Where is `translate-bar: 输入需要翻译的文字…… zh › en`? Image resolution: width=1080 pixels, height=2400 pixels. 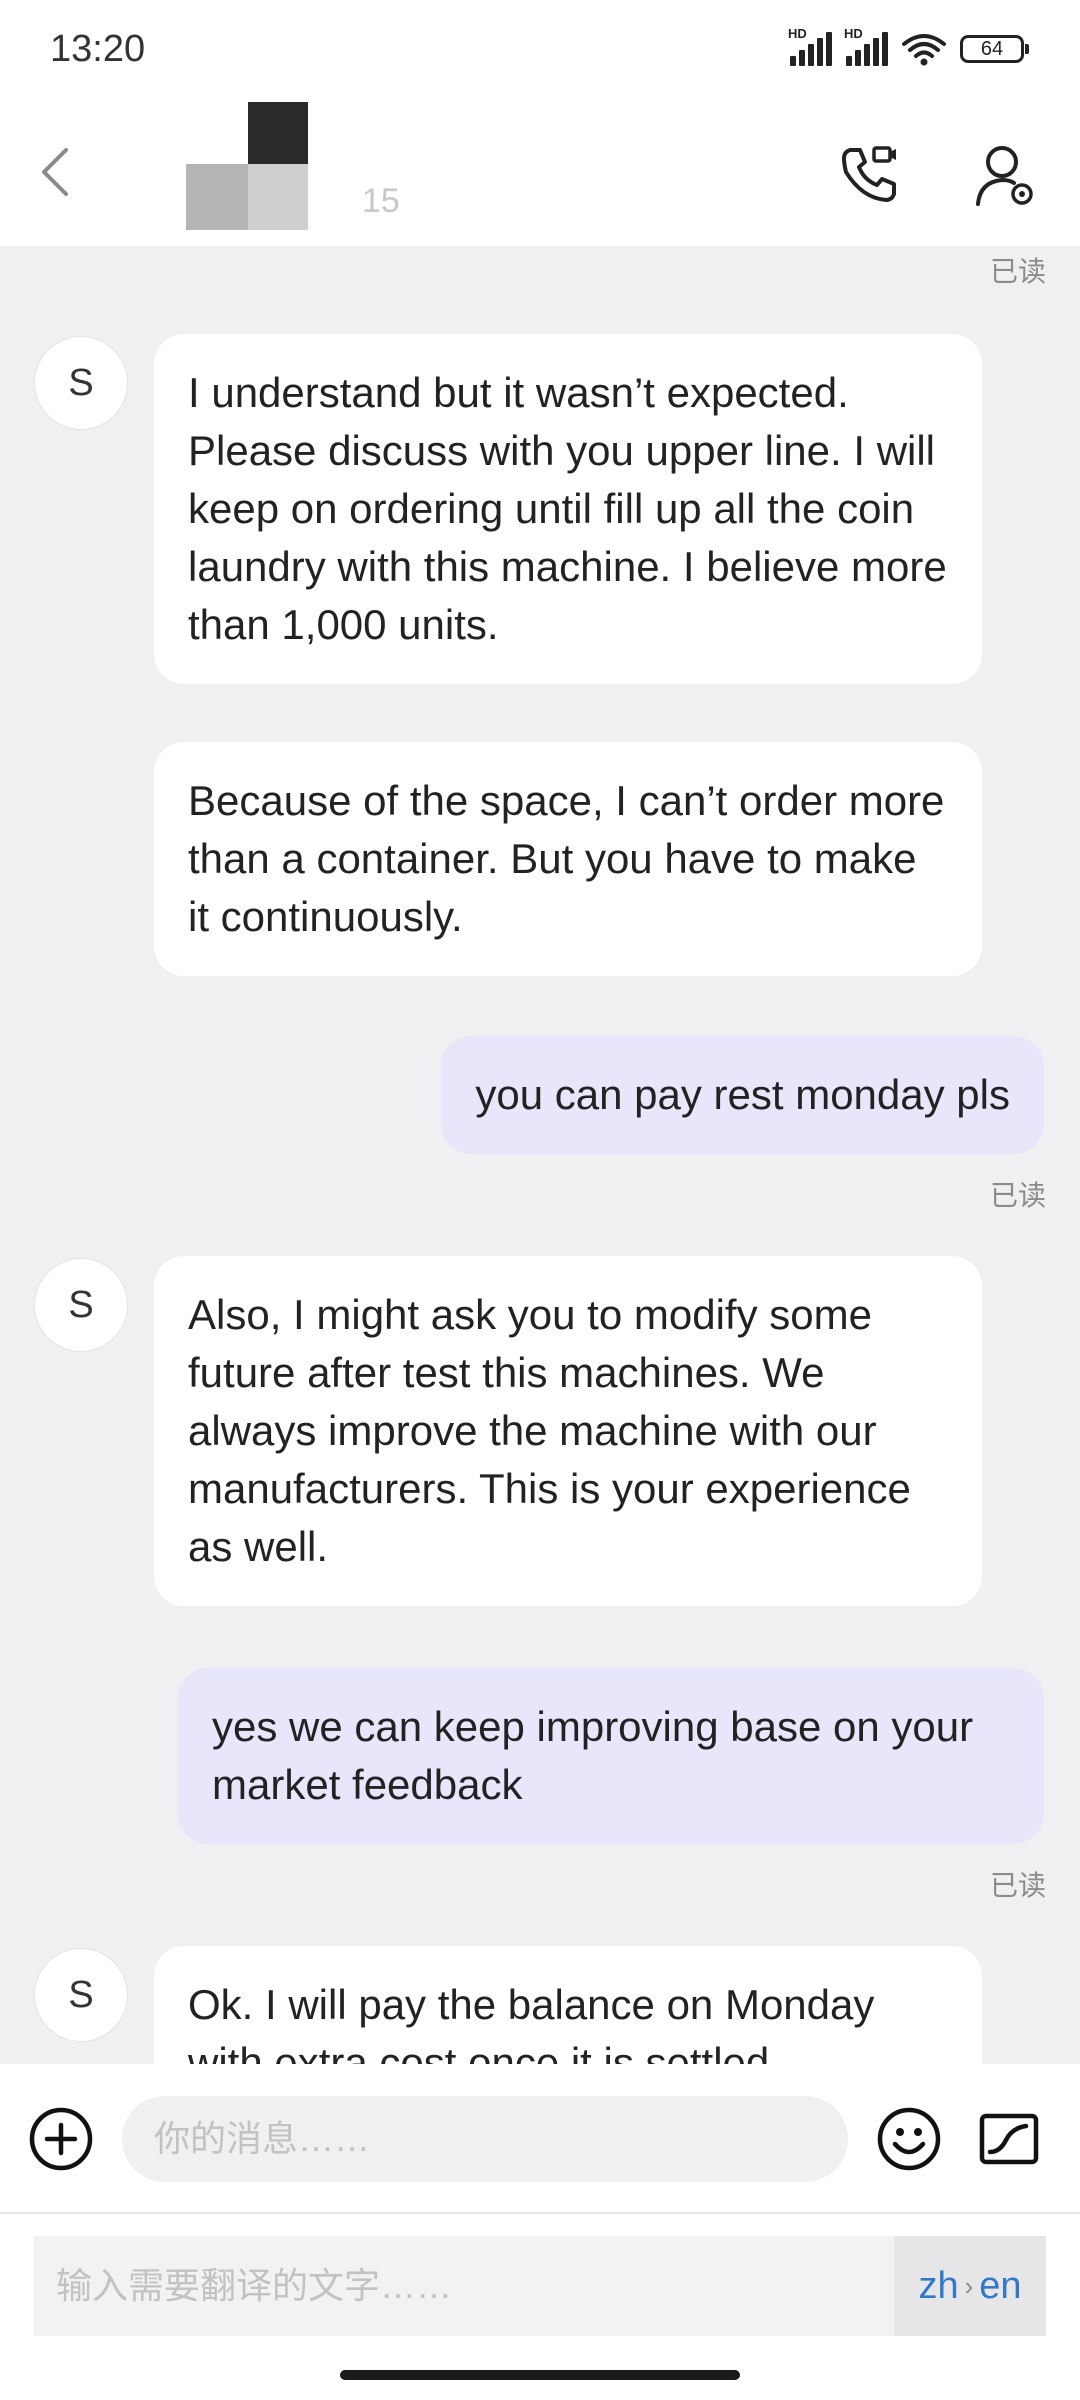
translate-bar: 输入需要翻译的文字…… zh › en is located at coordinates (540, 2307).